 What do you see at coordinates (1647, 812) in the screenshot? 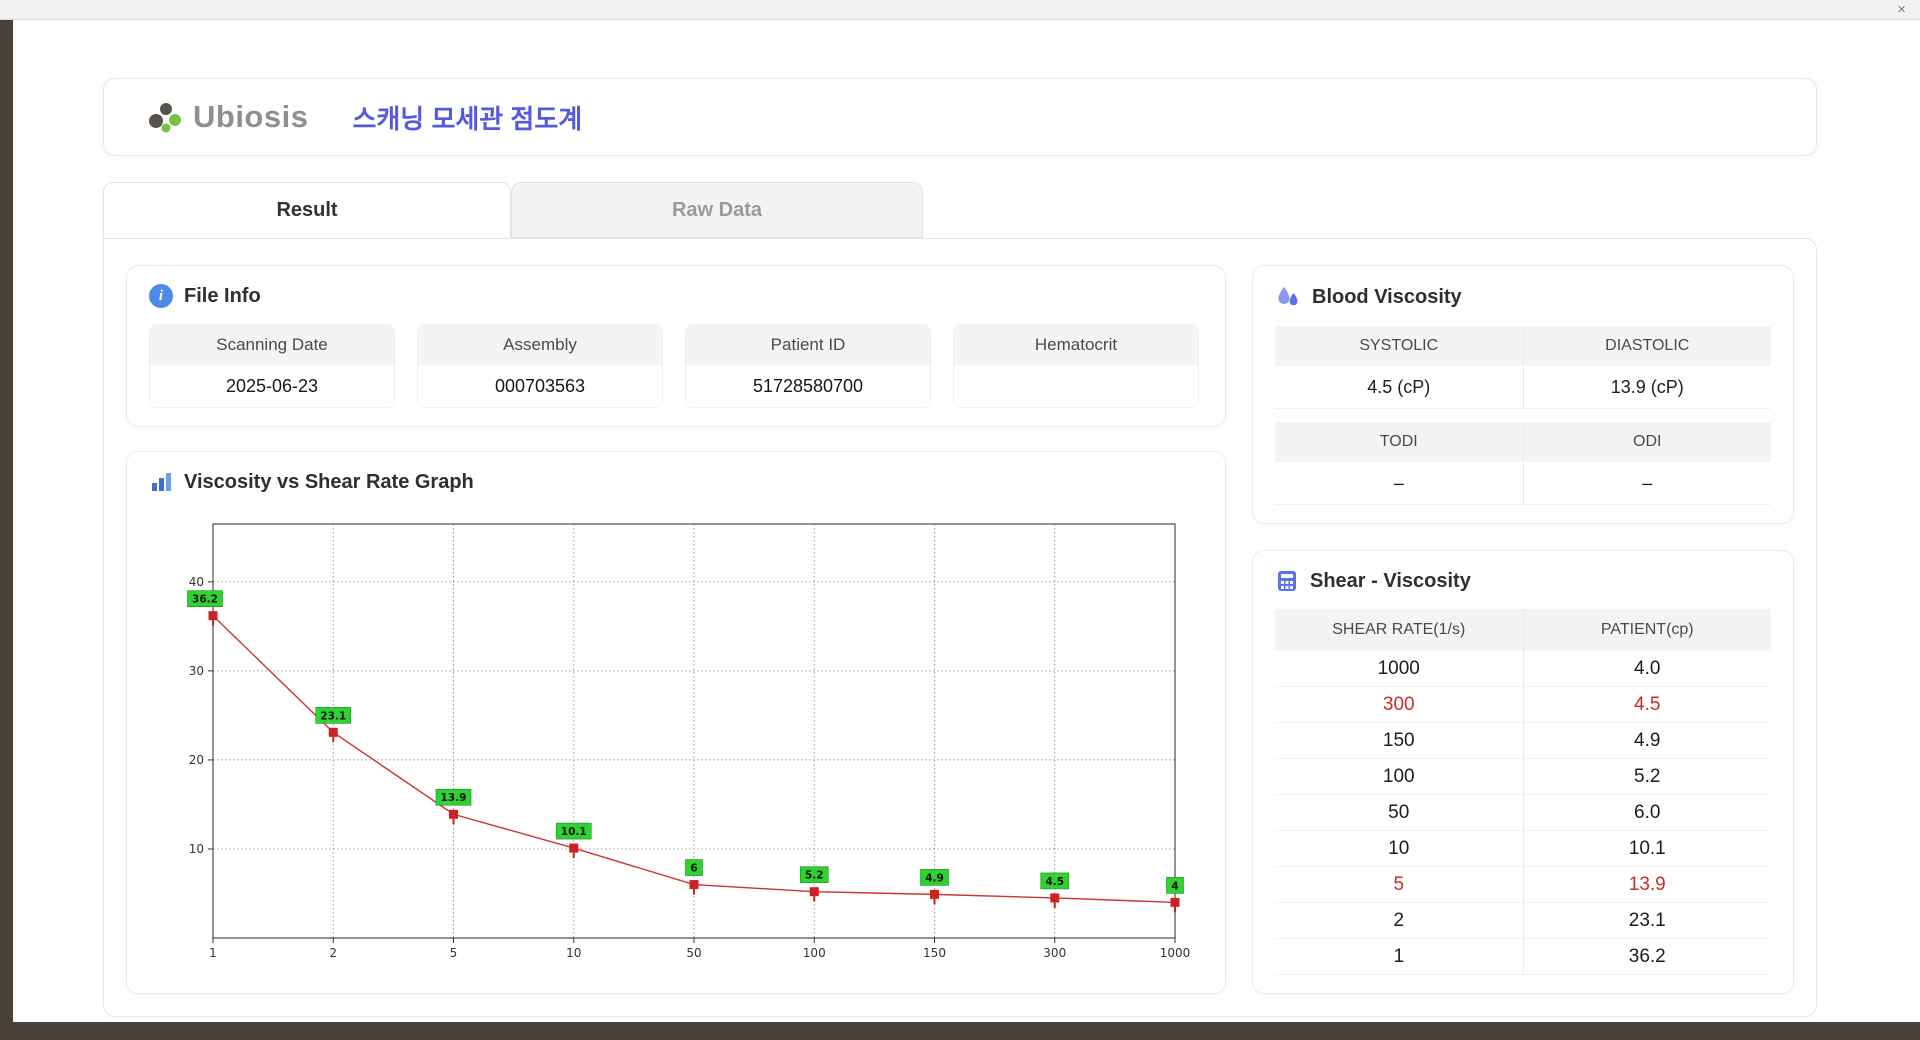
I see `patient-cell: 6.0` at bounding box center [1647, 812].